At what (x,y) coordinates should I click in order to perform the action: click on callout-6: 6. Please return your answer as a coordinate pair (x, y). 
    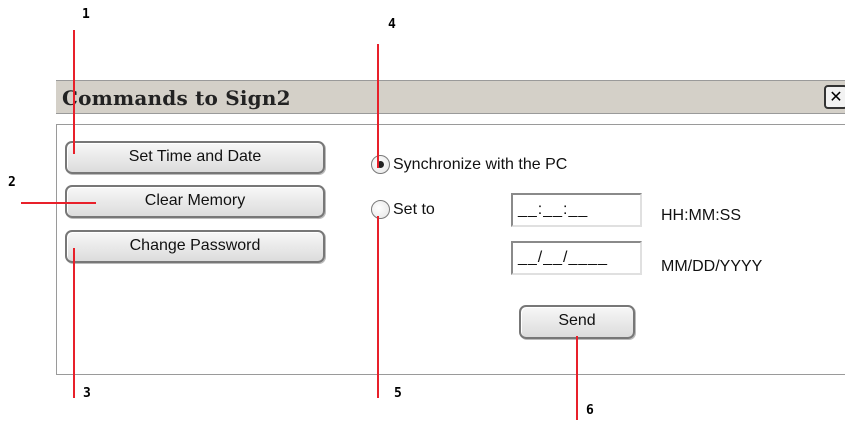
    Looking at the image, I should click on (590, 410).